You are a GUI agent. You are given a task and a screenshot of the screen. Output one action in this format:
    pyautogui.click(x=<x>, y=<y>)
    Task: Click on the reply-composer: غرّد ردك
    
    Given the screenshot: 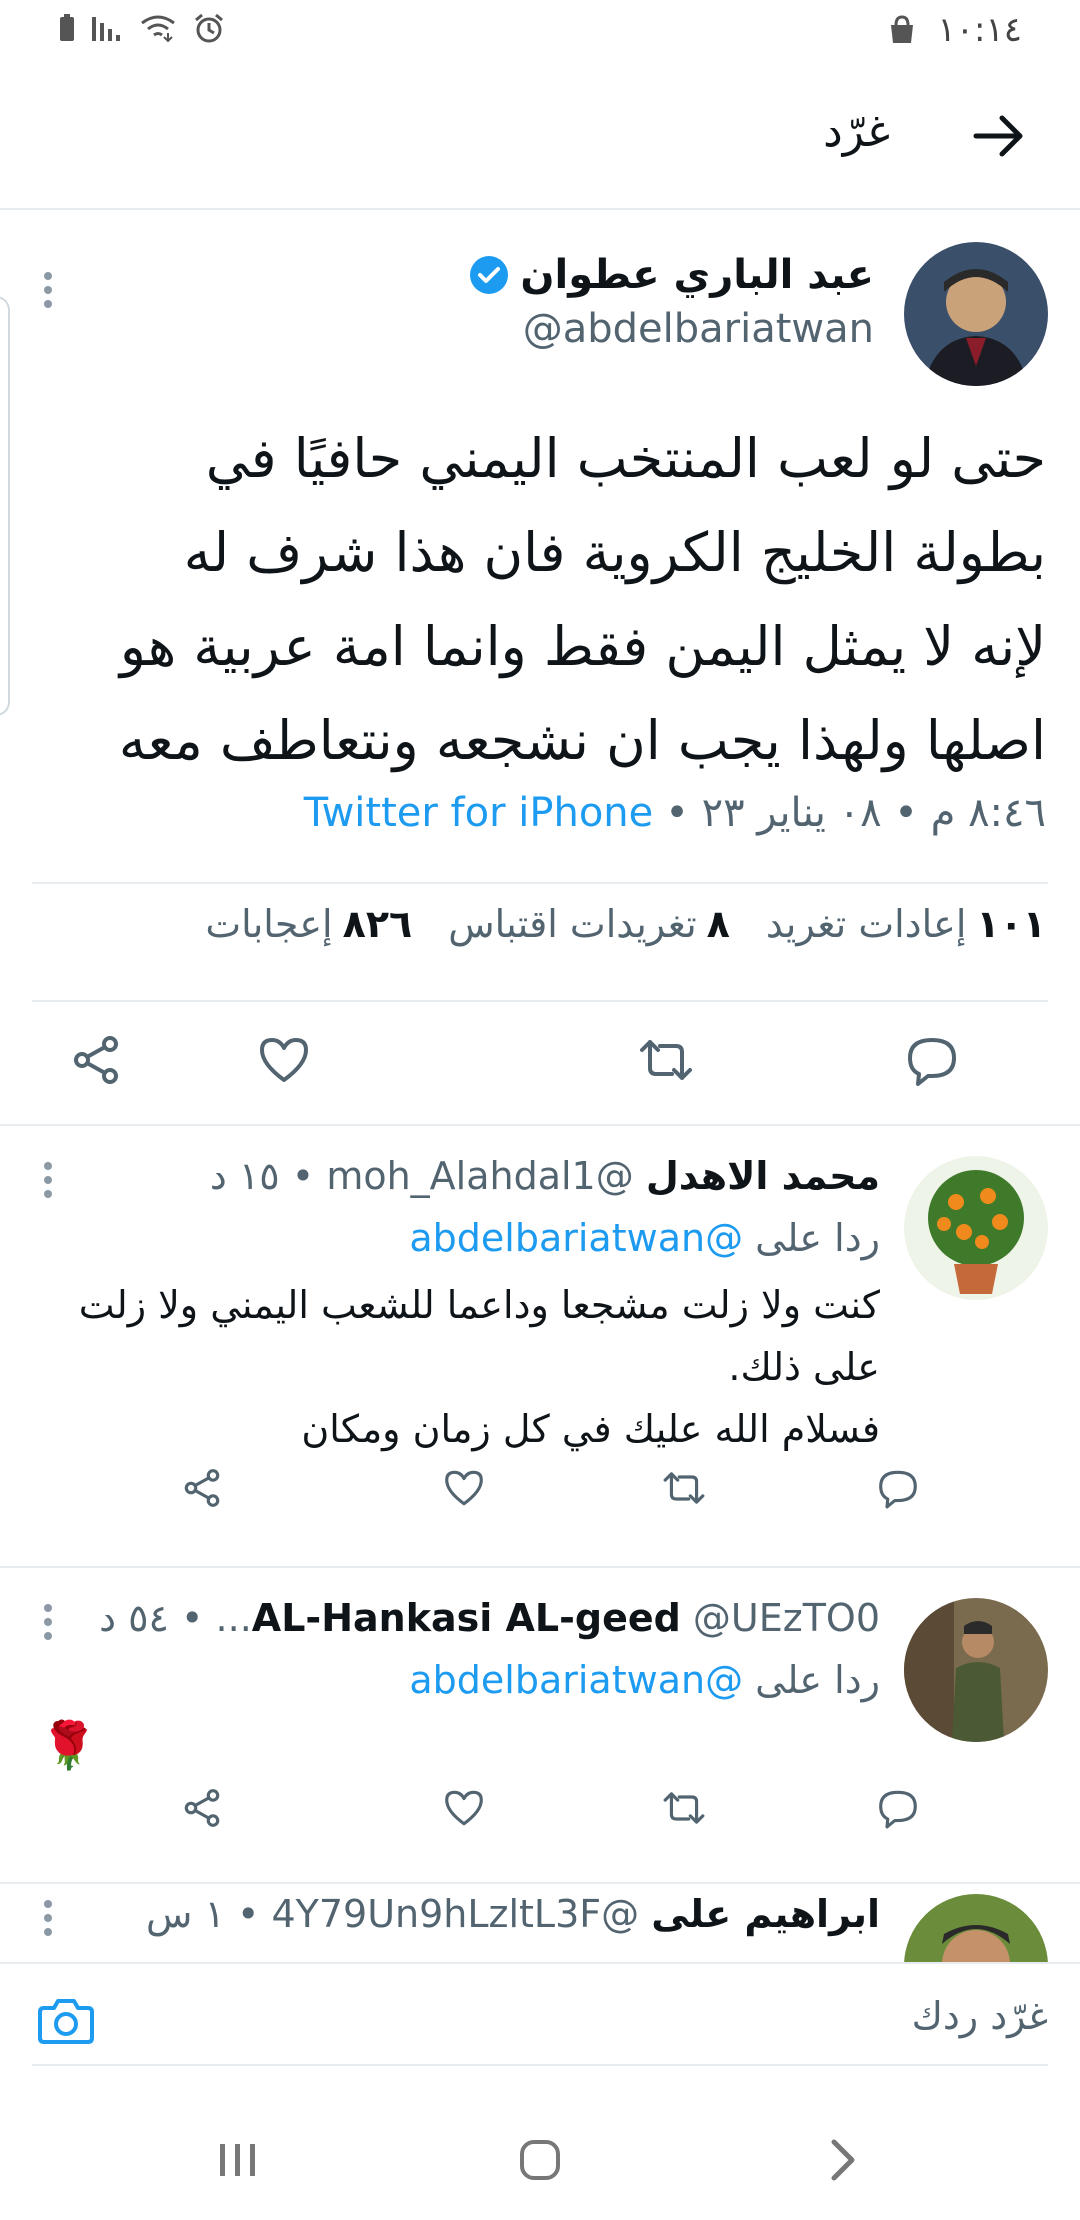 What is the action you would take?
    pyautogui.click(x=540, y=2022)
    